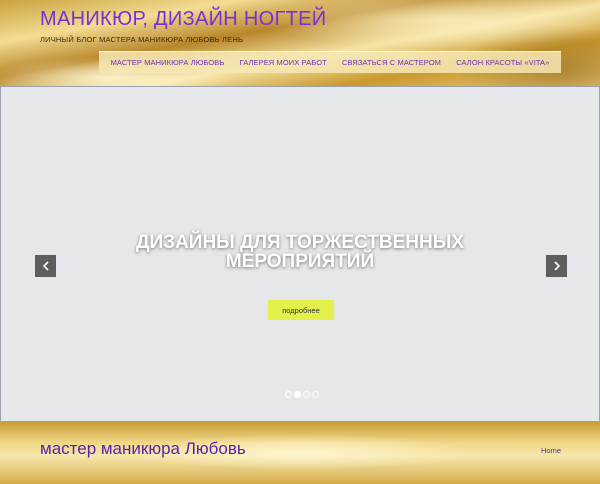 This screenshot has height=484, width=600. I want to click on nav-item-master: МАСТЕР МАНИКЮРА ЛЮБОВЬ, so click(168, 62).